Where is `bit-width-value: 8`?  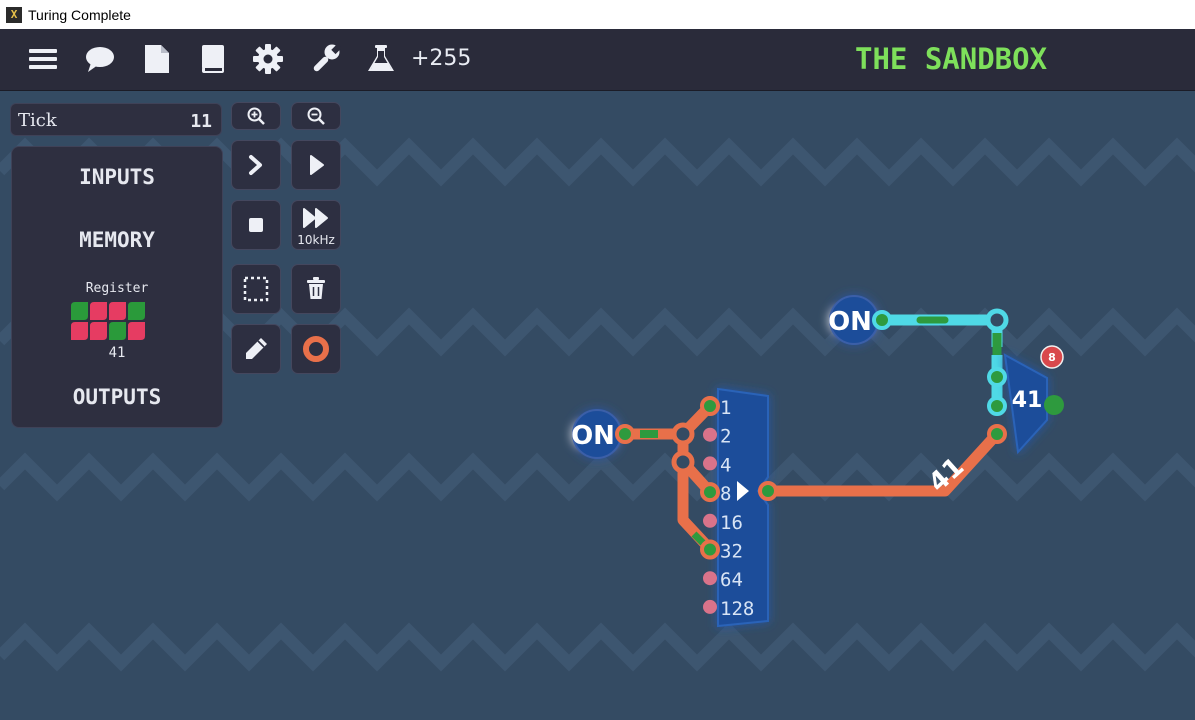
bit-width-value: 8 is located at coordinates (1052, 357).